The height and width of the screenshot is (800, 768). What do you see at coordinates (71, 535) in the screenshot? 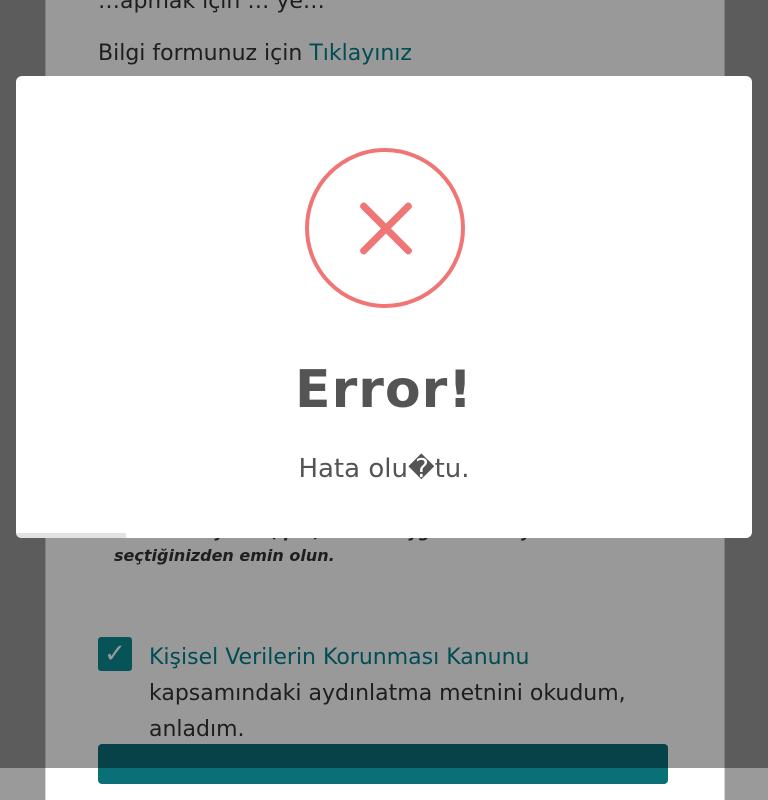
I see `dialog-timer-fill` at bounding box center [71, 535].